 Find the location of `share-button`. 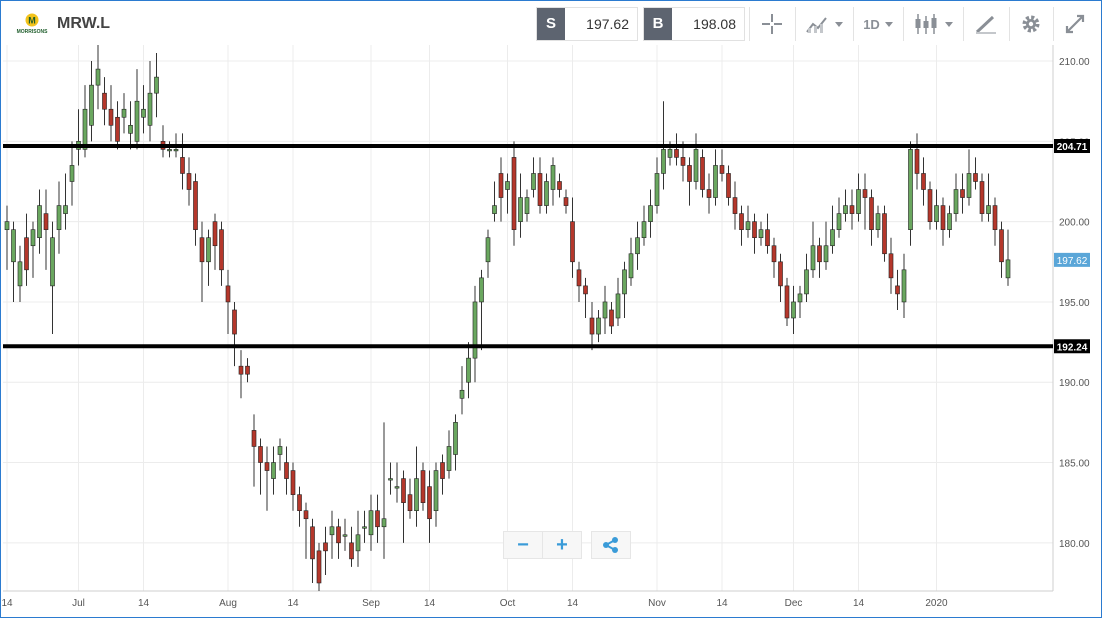

share-button is located at coordinates (611, 545).